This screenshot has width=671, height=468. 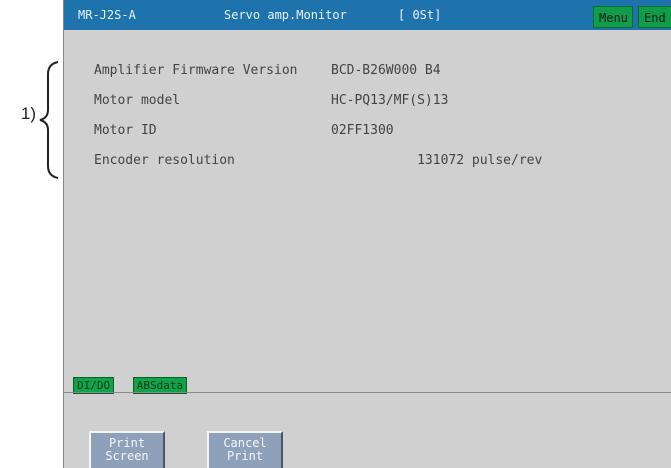 I want to click on menu-button: Menu, so click(x=613, y=17).